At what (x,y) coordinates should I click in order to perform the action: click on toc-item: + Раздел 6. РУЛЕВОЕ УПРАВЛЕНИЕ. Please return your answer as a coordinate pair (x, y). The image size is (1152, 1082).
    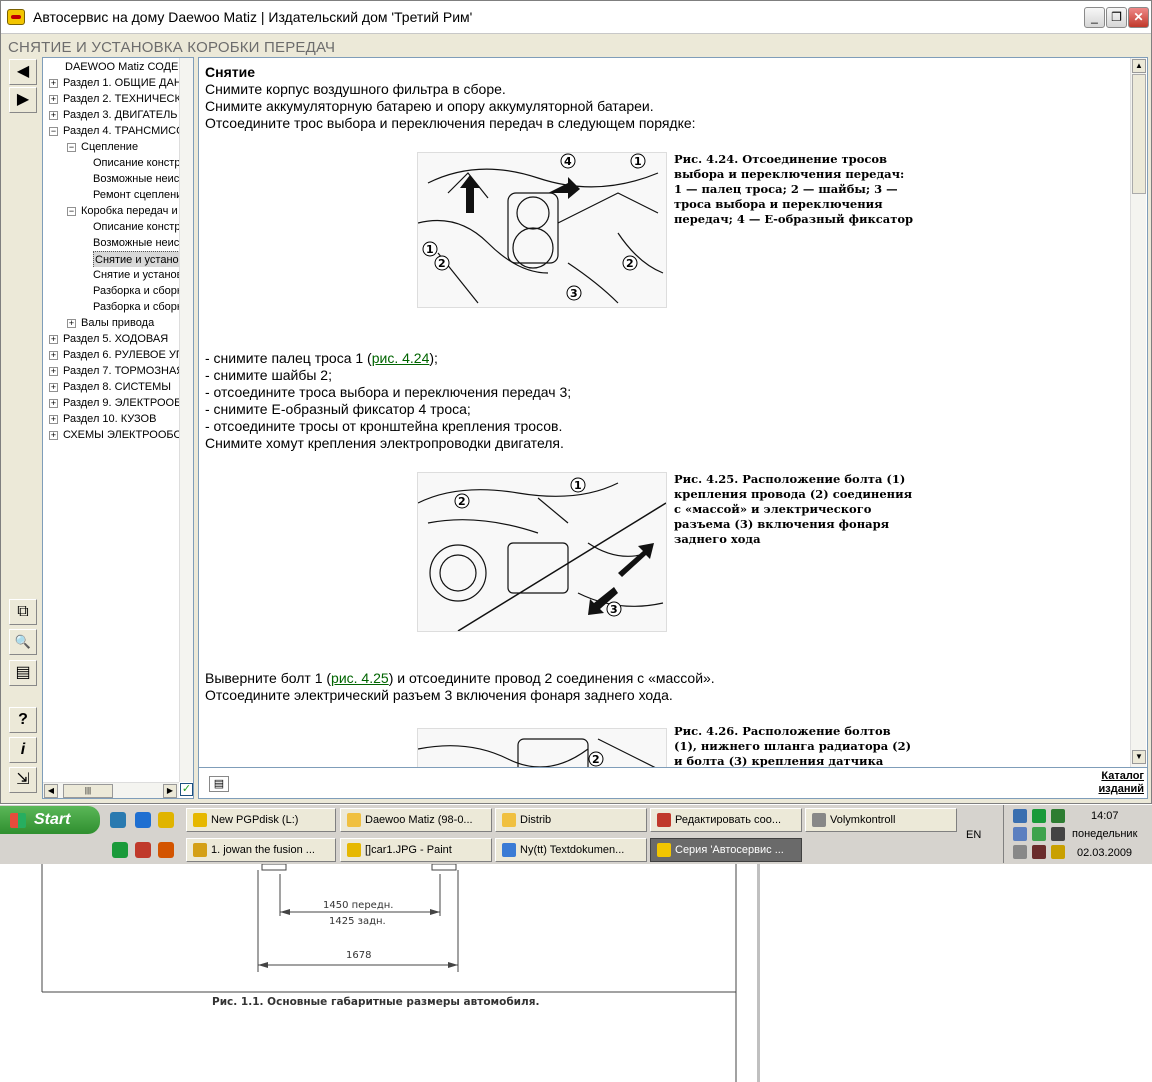
    Looking at the image, I should click on (111, 355).